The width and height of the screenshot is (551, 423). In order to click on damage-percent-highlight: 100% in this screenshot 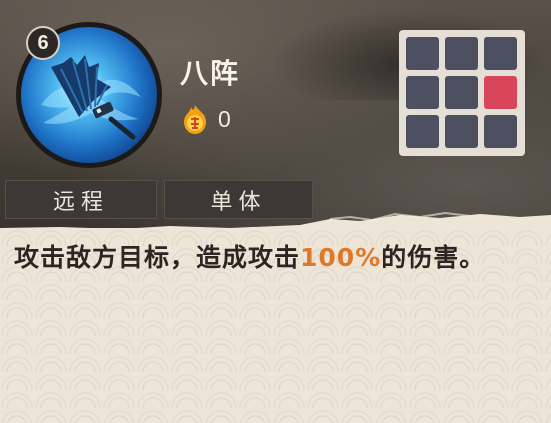, I will do `click(341, 257)`.